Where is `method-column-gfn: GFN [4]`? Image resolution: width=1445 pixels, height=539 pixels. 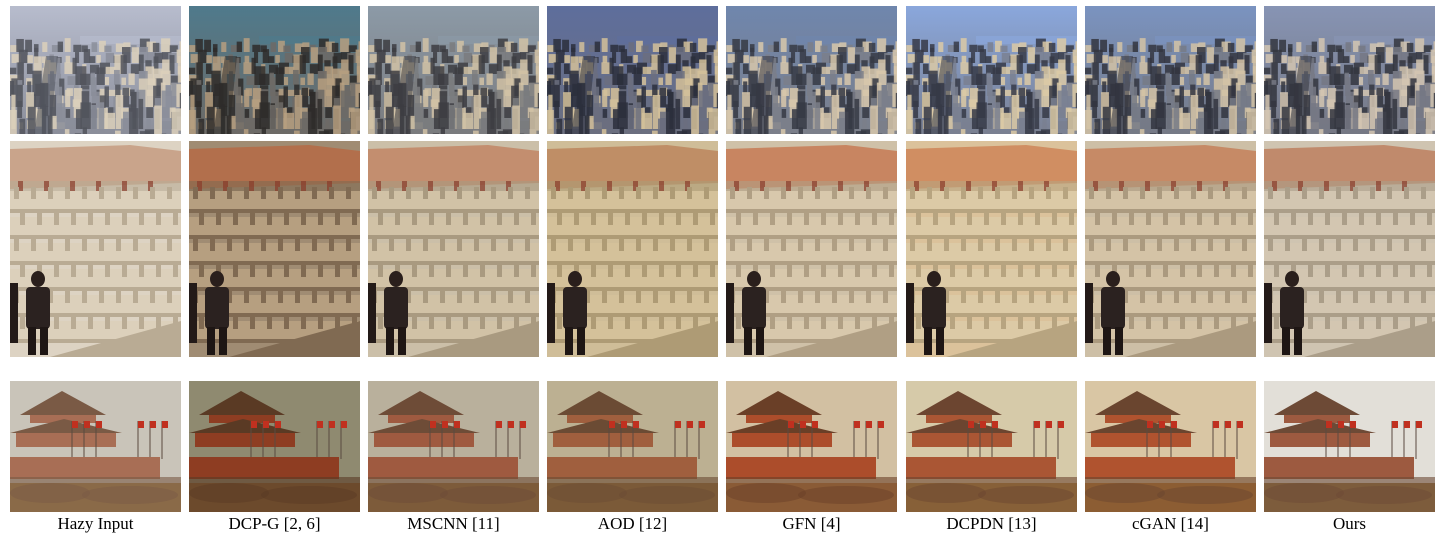
method-column-gfn: GFN [4] is located at coordinates (811, 269).